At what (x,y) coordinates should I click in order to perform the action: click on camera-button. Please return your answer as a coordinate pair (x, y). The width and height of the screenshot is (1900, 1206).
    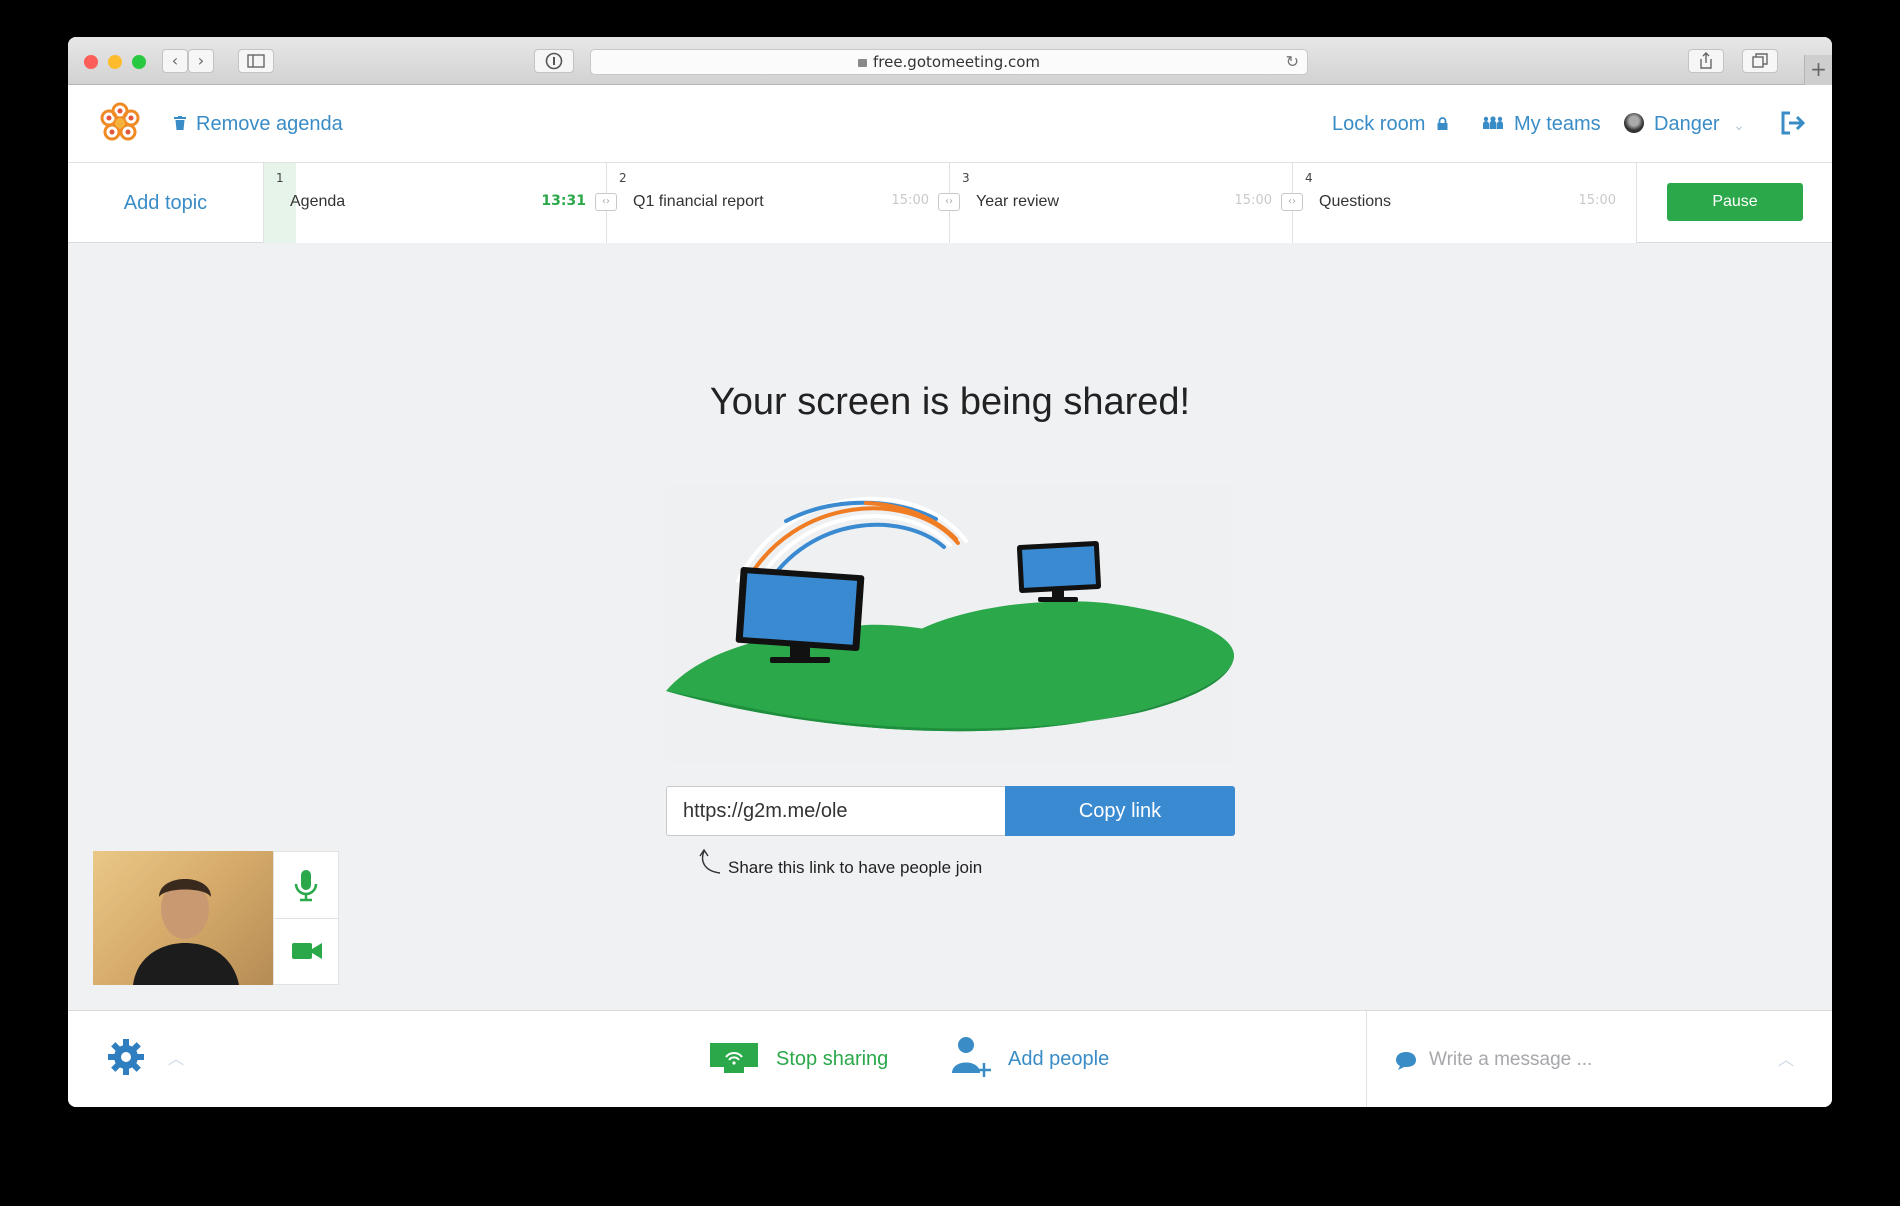
    Looking at the image, I should click on (306, 951).